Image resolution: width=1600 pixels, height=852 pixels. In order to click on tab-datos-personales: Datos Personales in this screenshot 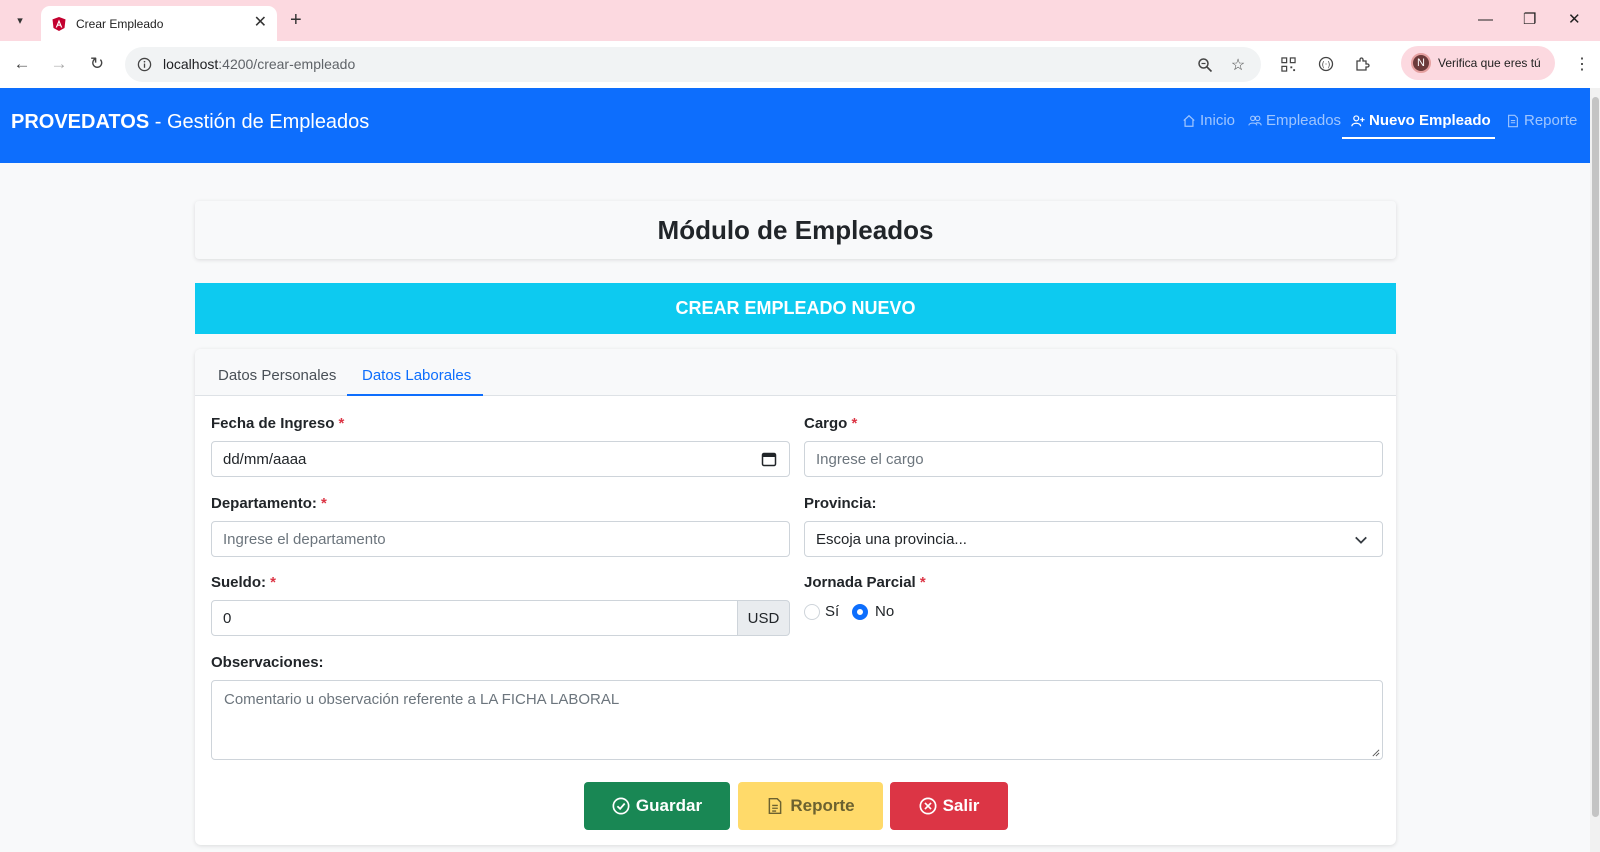, I will do `click(277, 375)`.